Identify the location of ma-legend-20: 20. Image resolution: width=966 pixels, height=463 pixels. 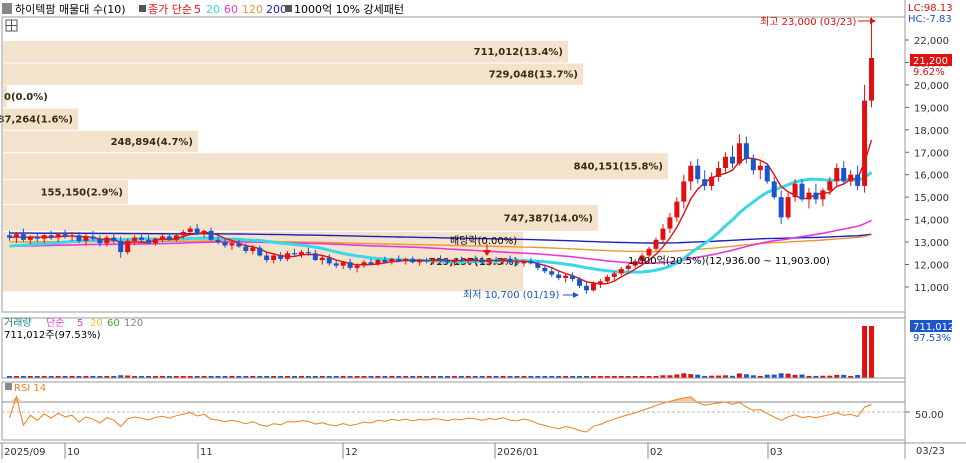
(213, 9).